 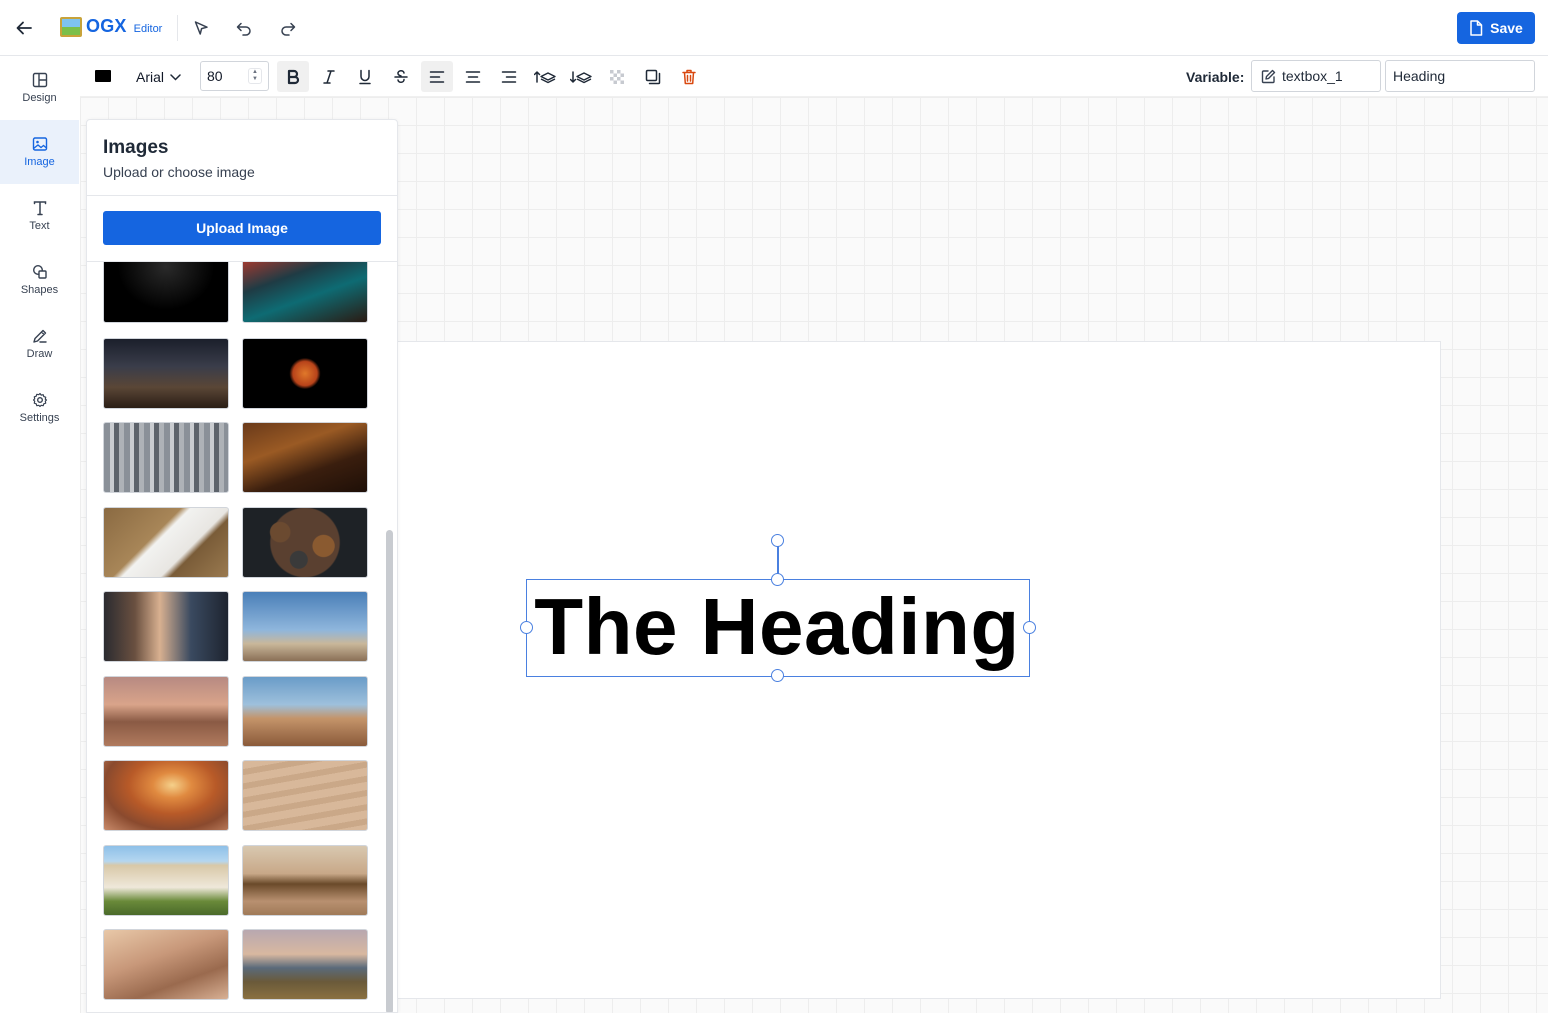 I want to click on app-logo: OGX Editor, so click(x=111, y=26).